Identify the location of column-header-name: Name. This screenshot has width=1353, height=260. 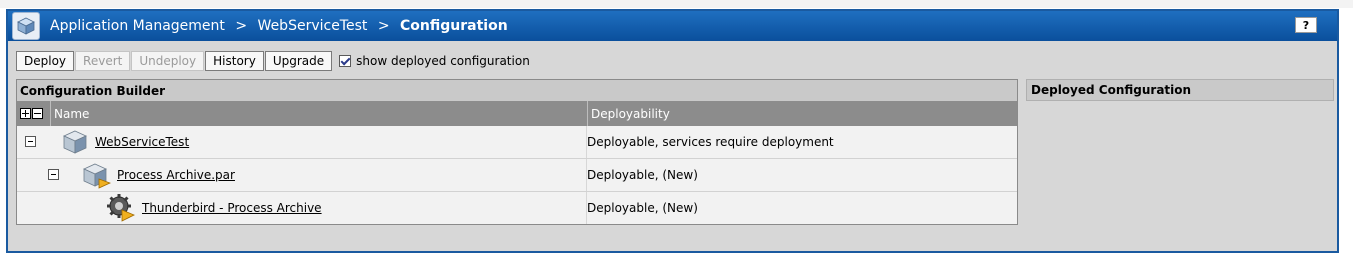
(318, 113).